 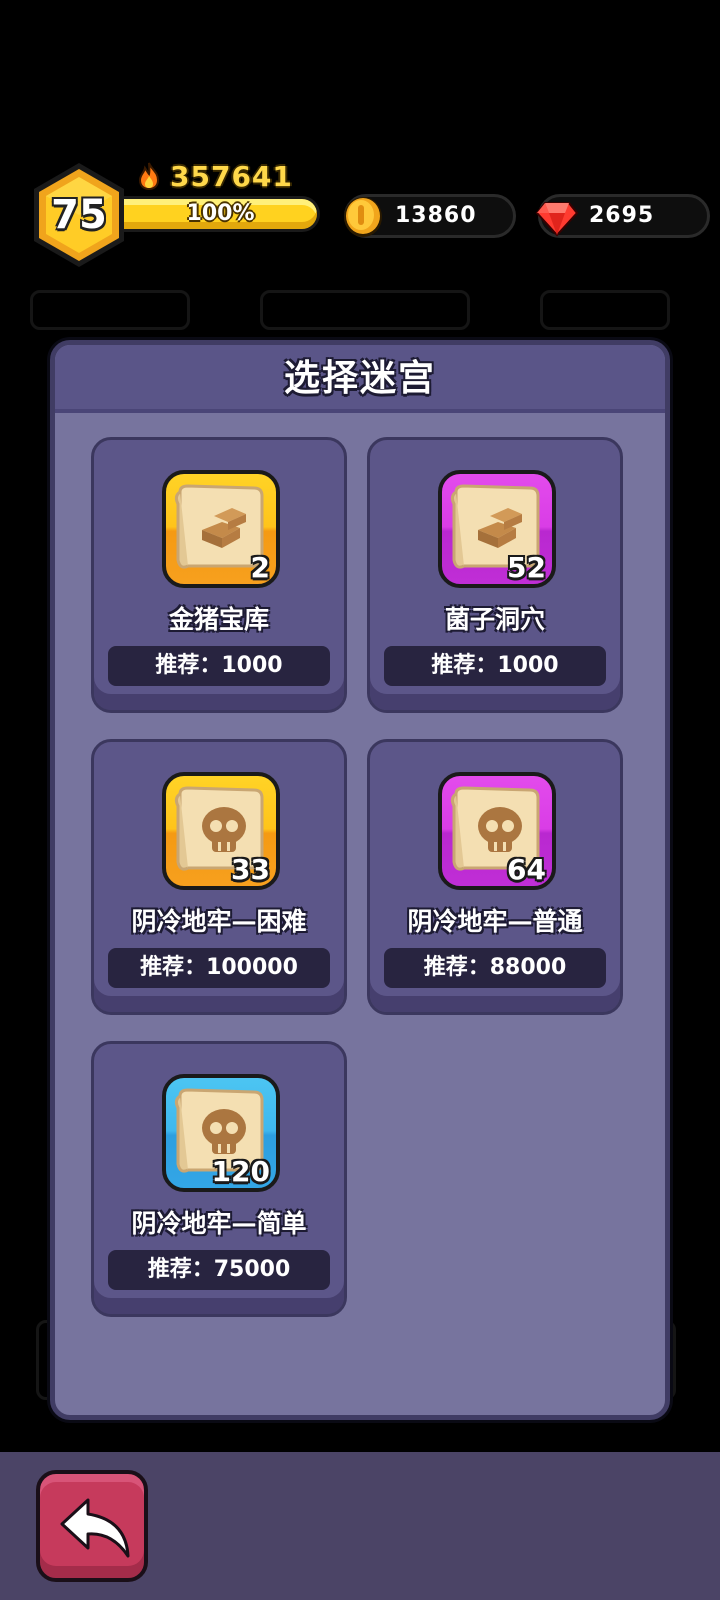 What do you see at coordinates (495, 921) in the screenshot?
I see `maze-name: 阴冷地牢—普通` at bounding box center [495, 921].